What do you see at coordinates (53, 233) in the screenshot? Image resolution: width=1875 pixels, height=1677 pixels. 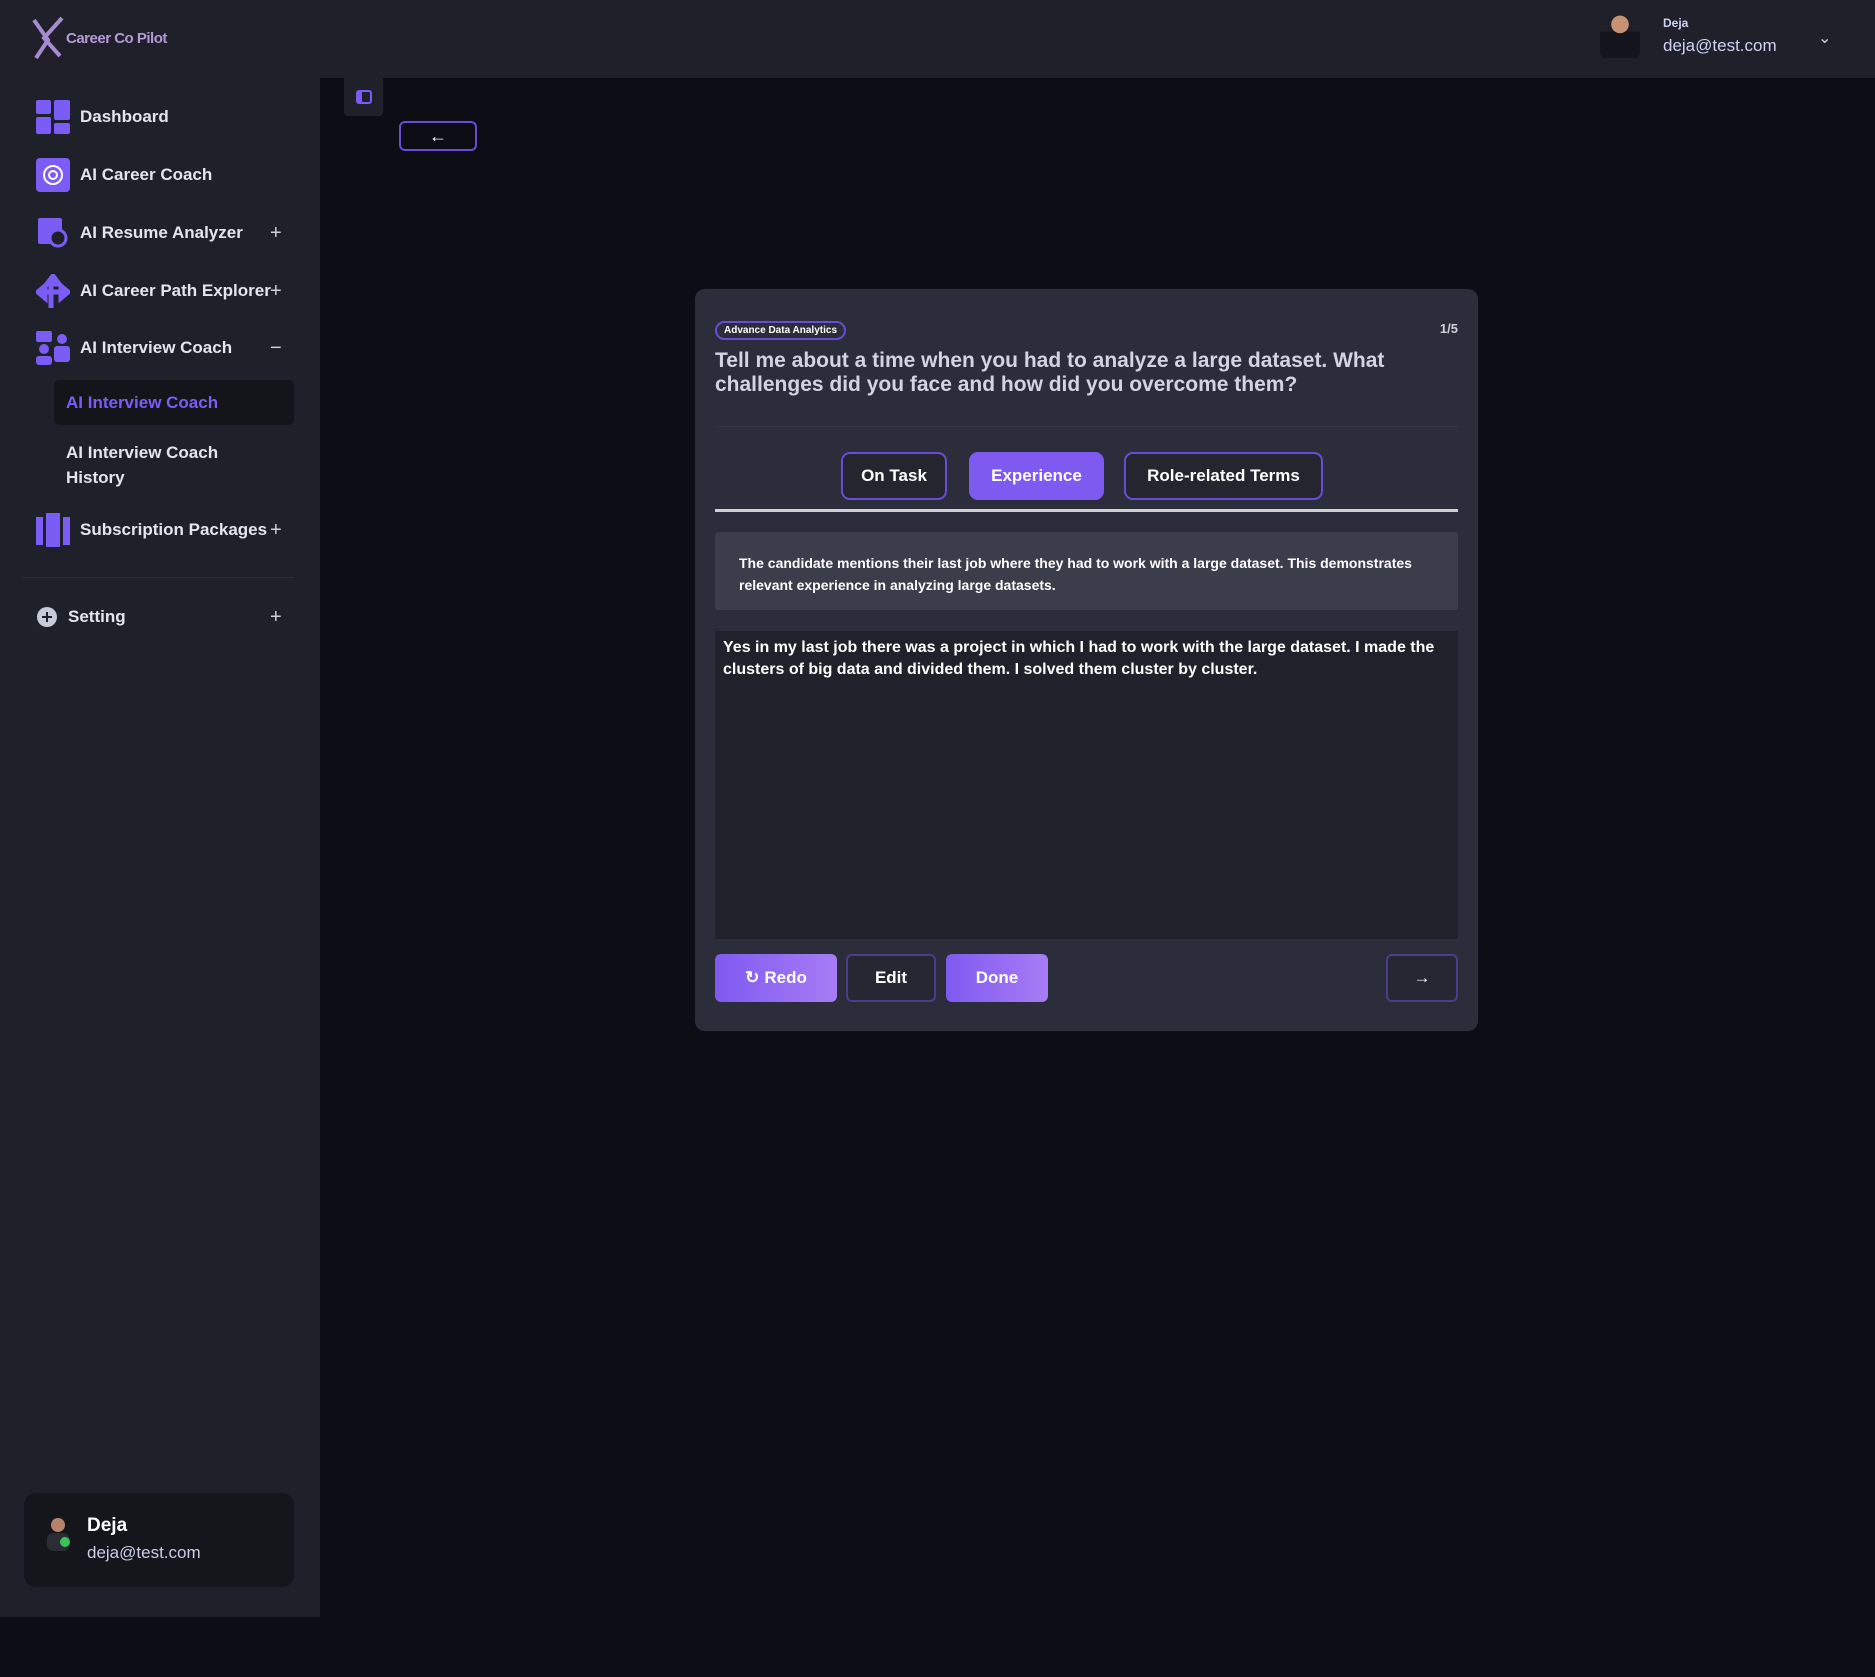 I see `resume-analyzer-icon` at bounding box center [53, 233].